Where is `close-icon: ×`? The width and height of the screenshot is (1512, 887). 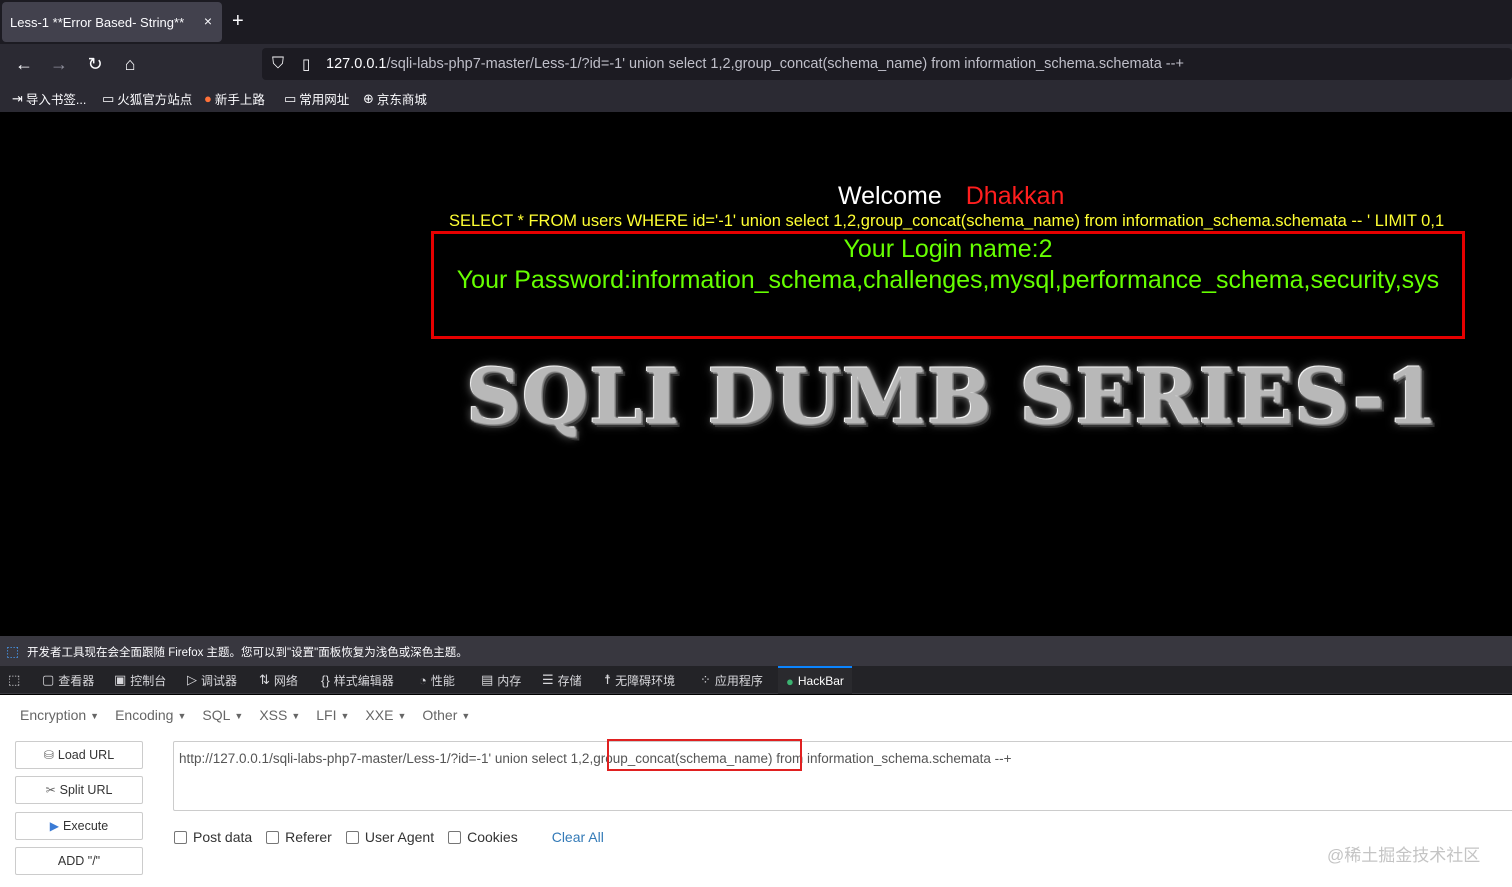
close-icon: × is located at coordinates (208, 21).